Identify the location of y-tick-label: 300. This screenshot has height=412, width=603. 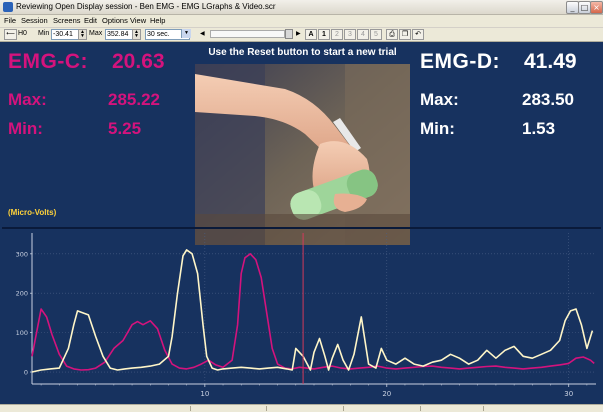
(22, 254).